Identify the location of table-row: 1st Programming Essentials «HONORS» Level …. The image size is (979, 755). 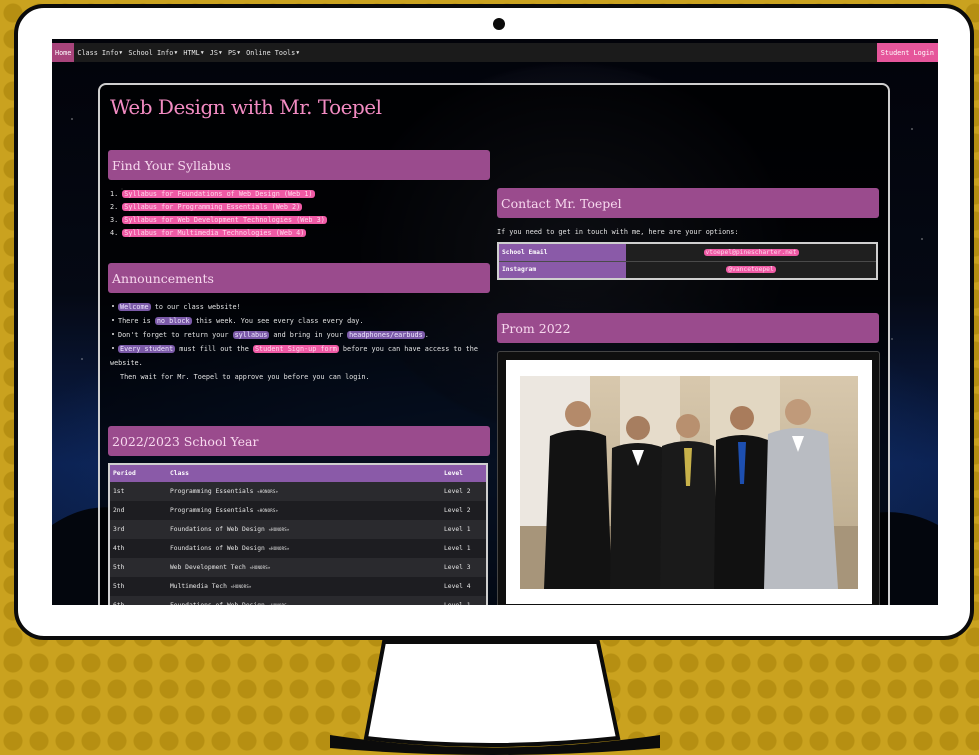
(298, 491).